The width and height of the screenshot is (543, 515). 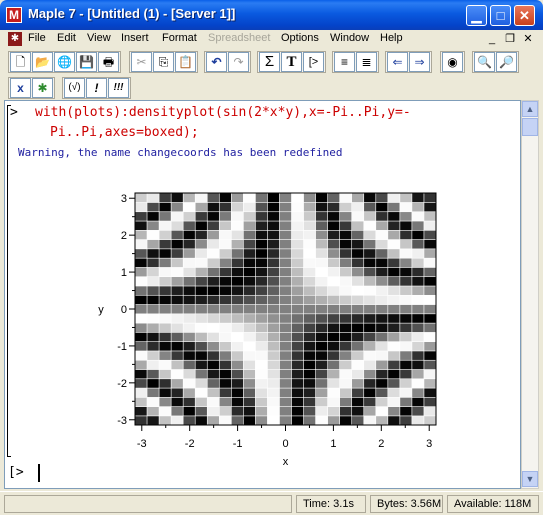 I want to click on paste-icon: 📋, so click(x=185, y=62).